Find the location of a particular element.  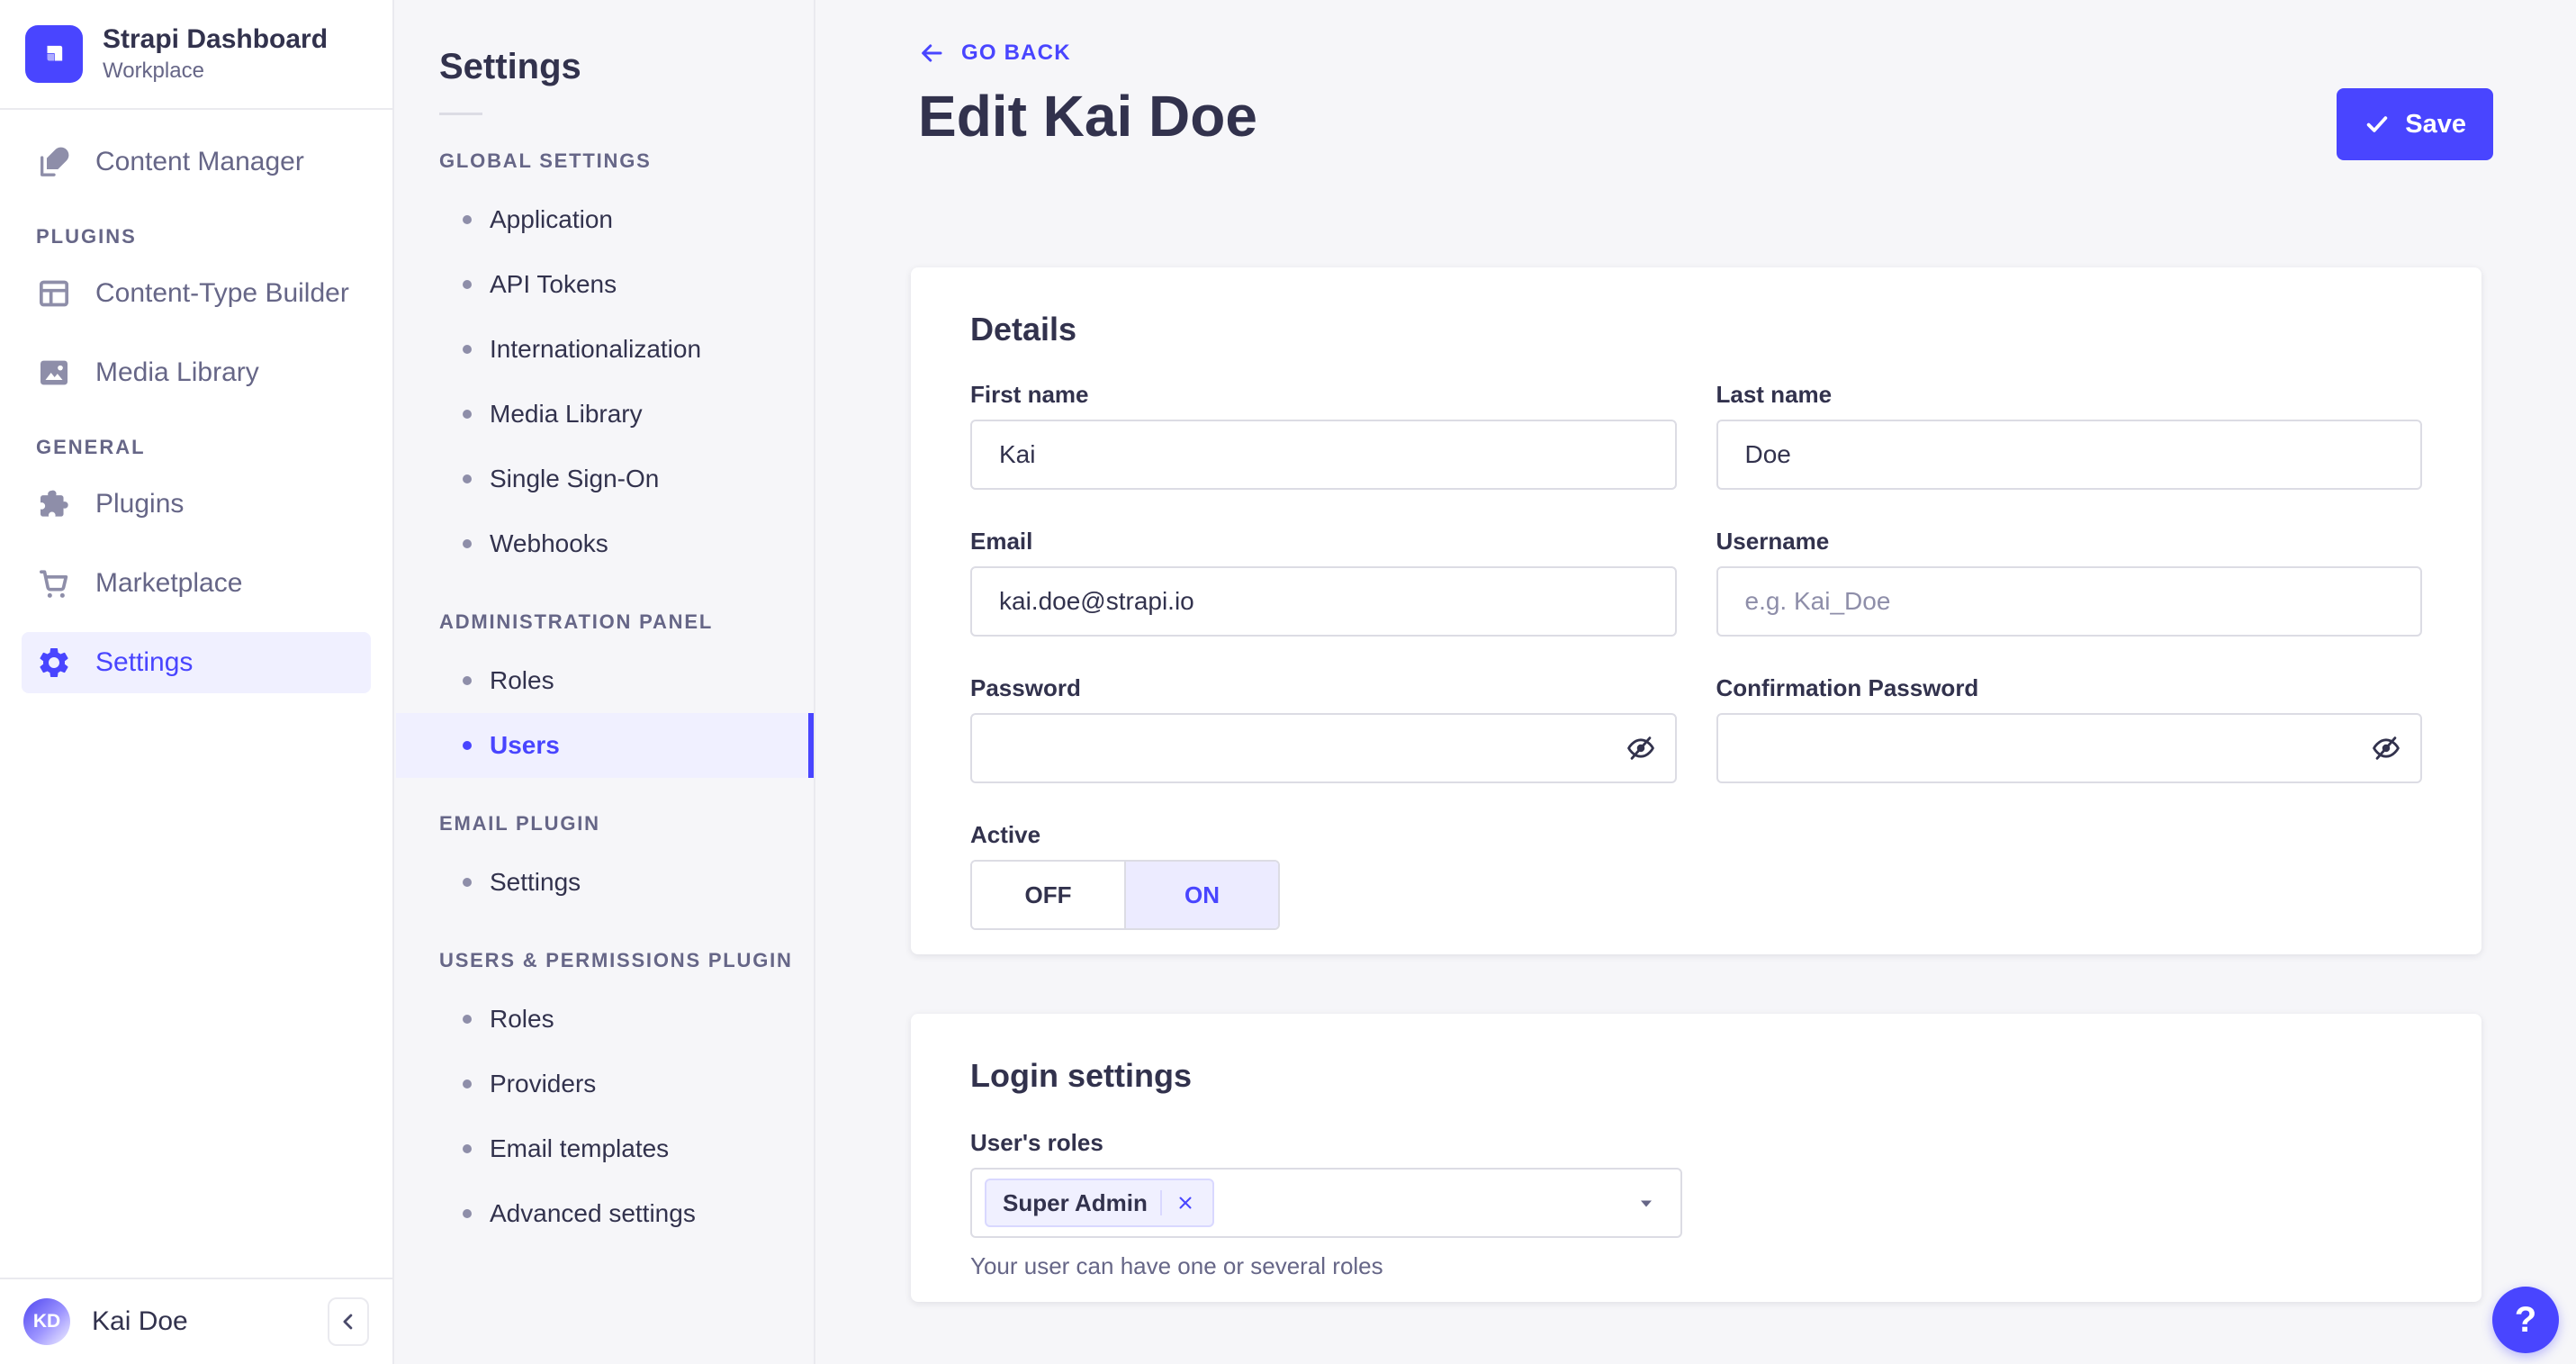

sidebar-footer: KD Kai Doe is located at coordinates (196, 1321).